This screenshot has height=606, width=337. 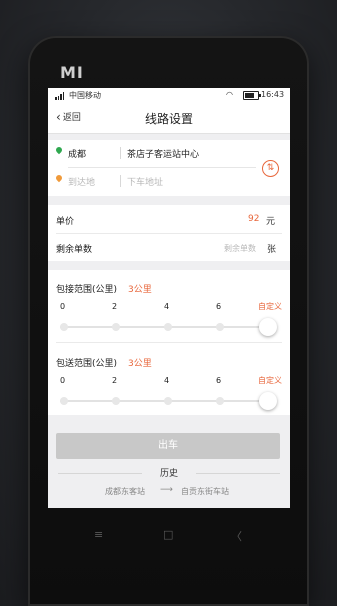 What do you see at coordinates (65, 222) in the screenshot?
I see `price-label: 单价` at bounding box center [65, 222].